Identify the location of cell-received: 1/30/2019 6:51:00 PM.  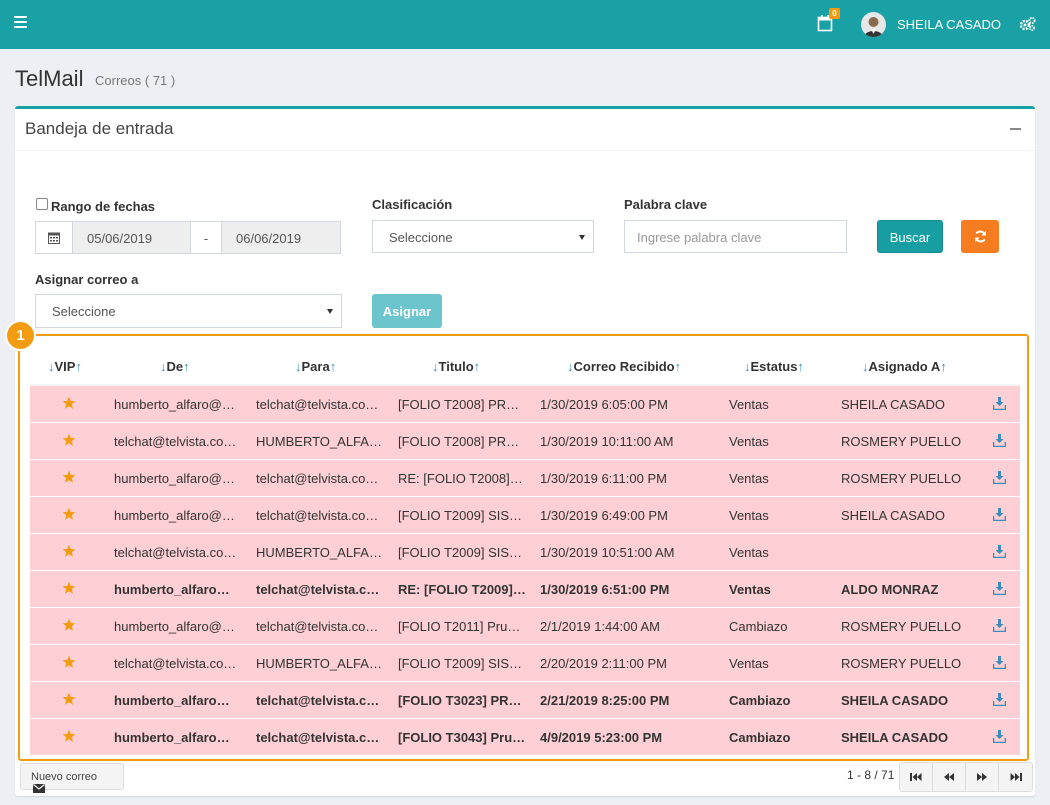
(605, 589).